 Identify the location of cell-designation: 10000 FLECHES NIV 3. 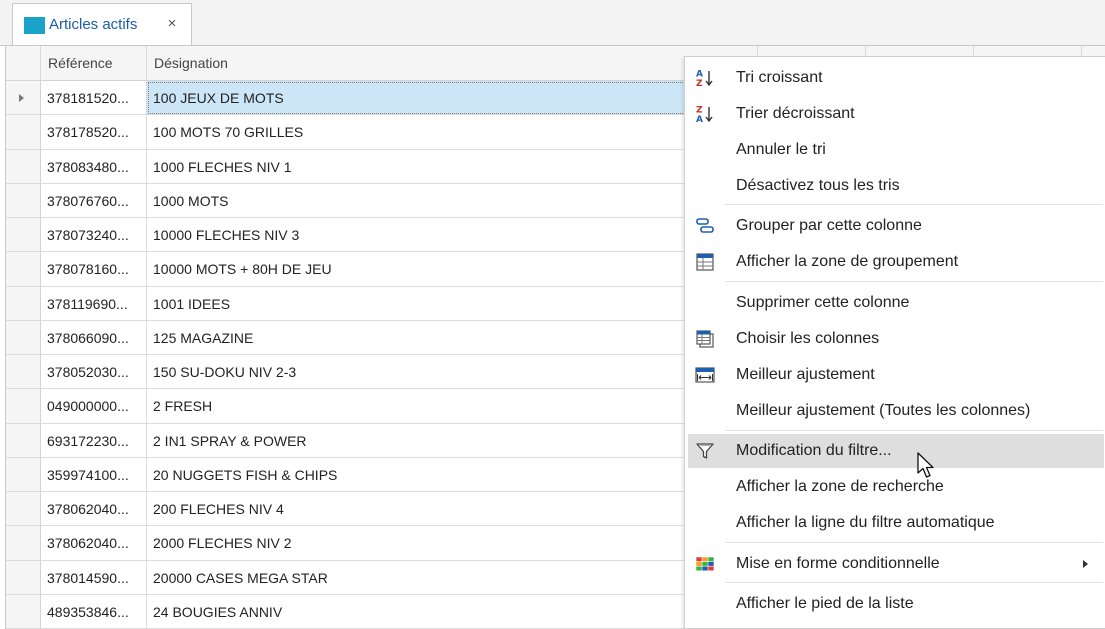
(452, 235).